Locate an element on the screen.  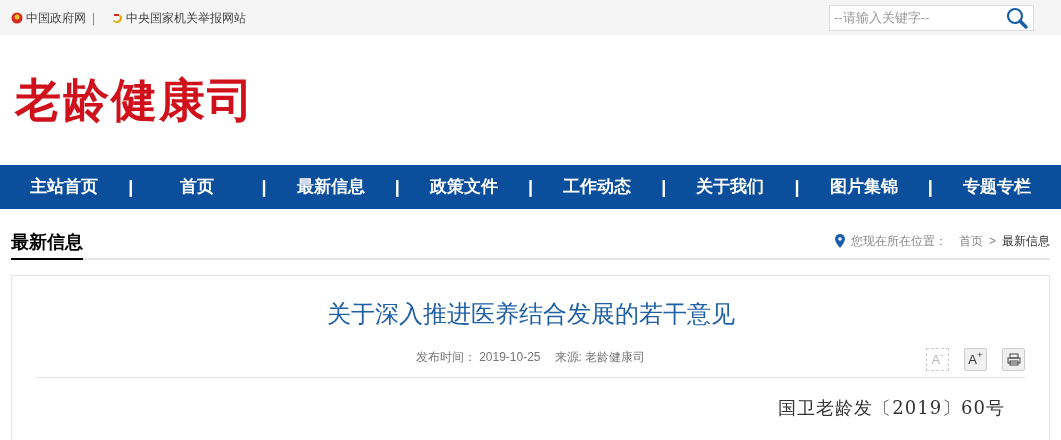
nav-link: 图片集锦 is located at coordinates (863, 187).